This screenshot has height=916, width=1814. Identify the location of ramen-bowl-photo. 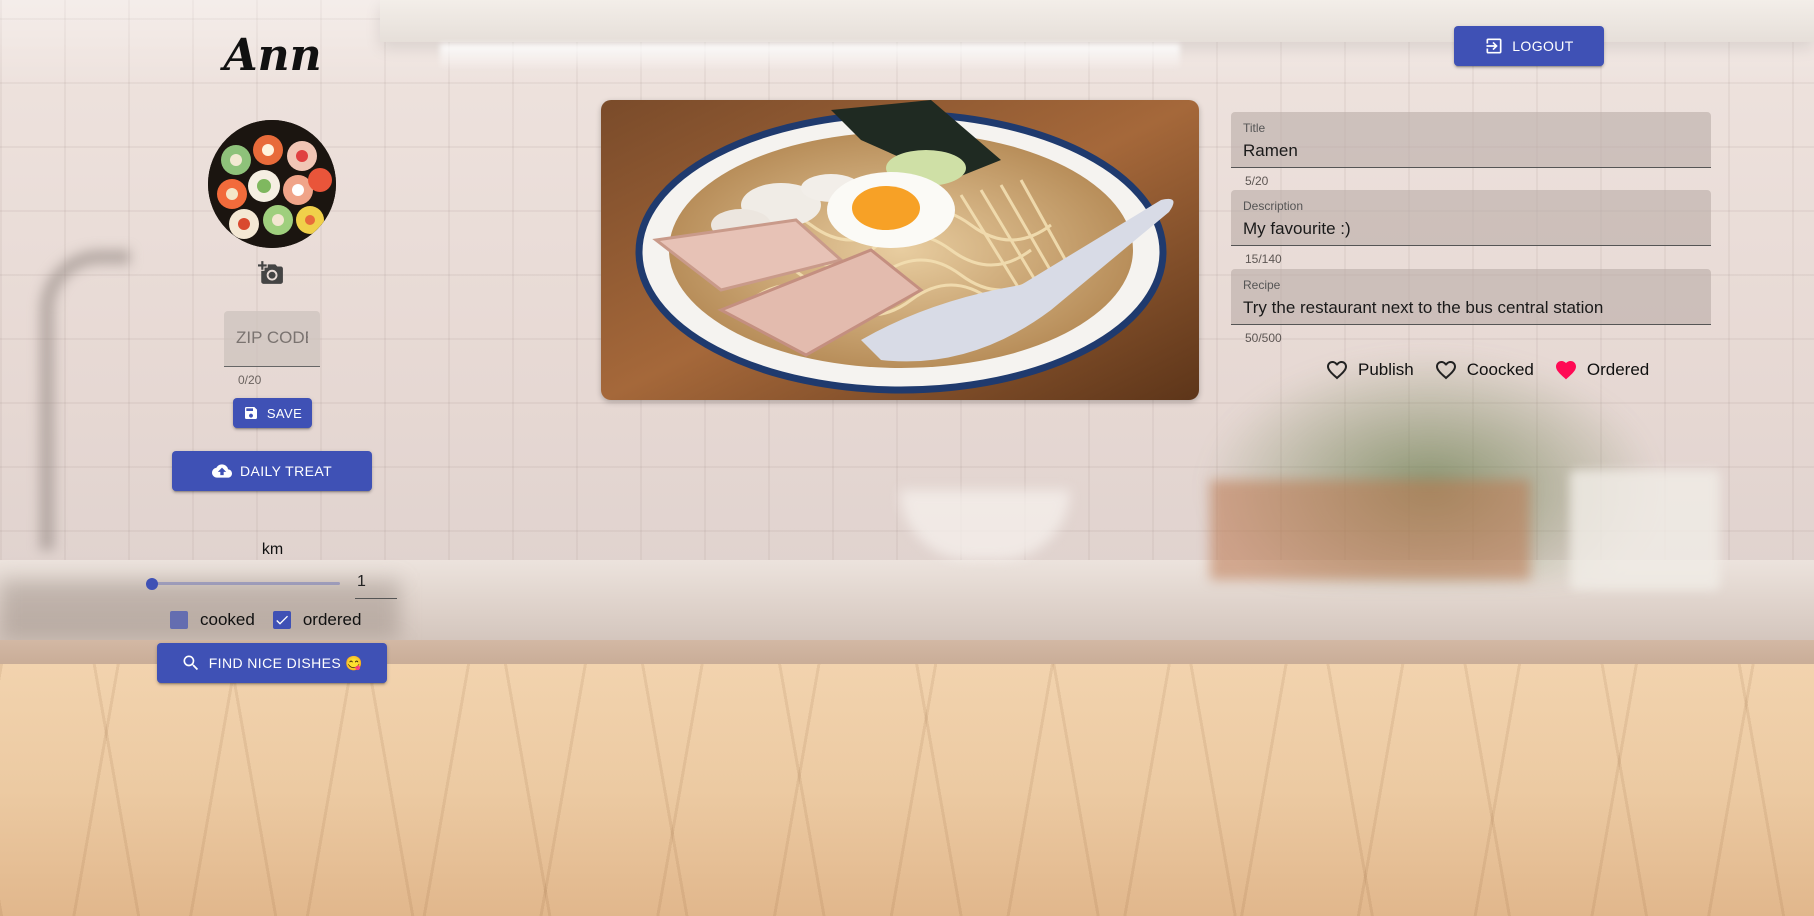
(900, 250).